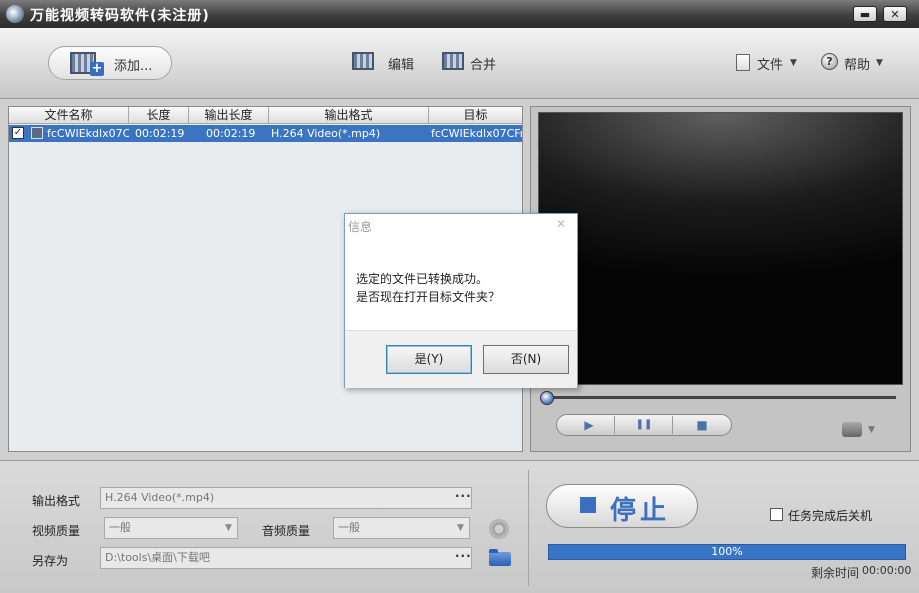  What do you see at coordinates (830, 516) in the screenshot?
I see `shutdown-label: 任务完成后关机` at bounding box center [830, 516].